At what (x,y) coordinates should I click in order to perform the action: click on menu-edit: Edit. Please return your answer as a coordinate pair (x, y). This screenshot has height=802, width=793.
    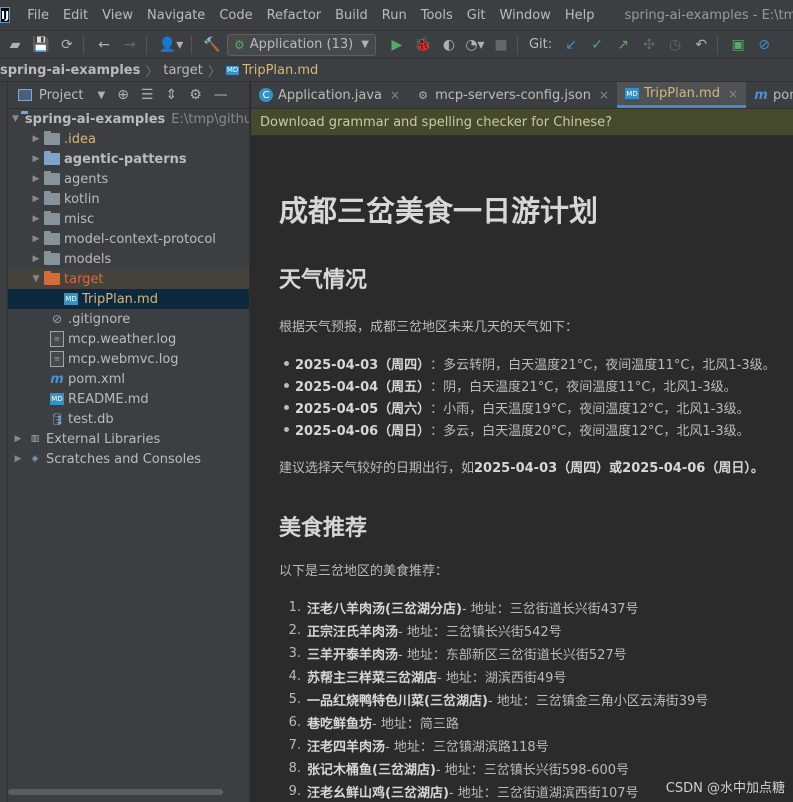
    Looking at the image, I should click on (75, 15).